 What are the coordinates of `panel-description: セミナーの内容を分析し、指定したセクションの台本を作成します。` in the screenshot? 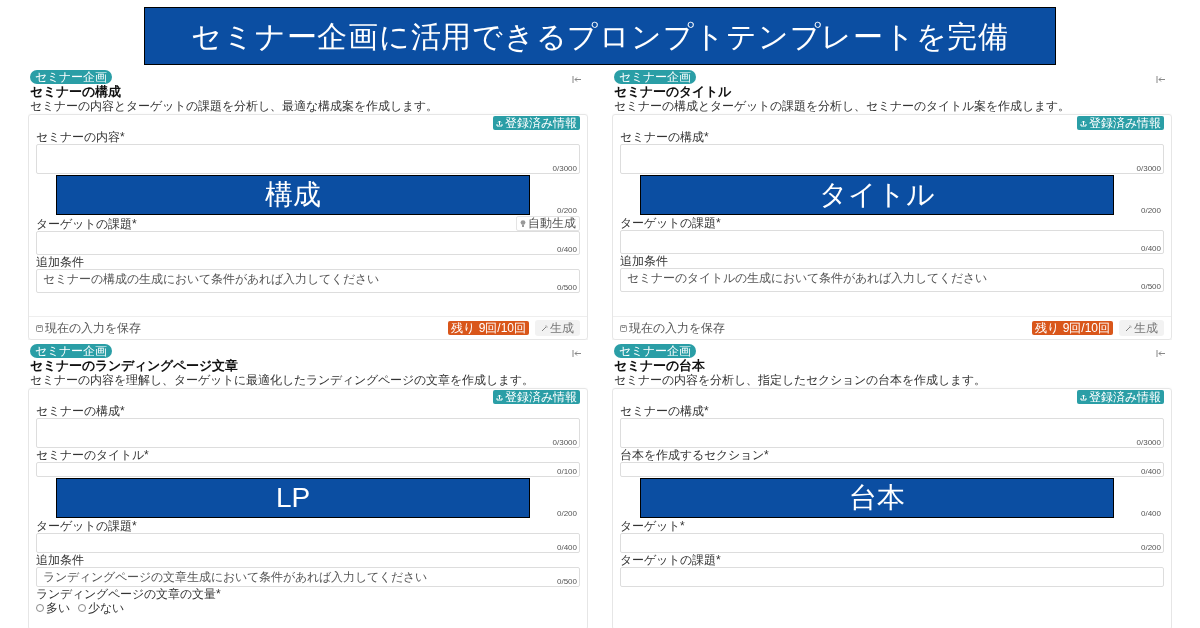 It's located at (800, 380).